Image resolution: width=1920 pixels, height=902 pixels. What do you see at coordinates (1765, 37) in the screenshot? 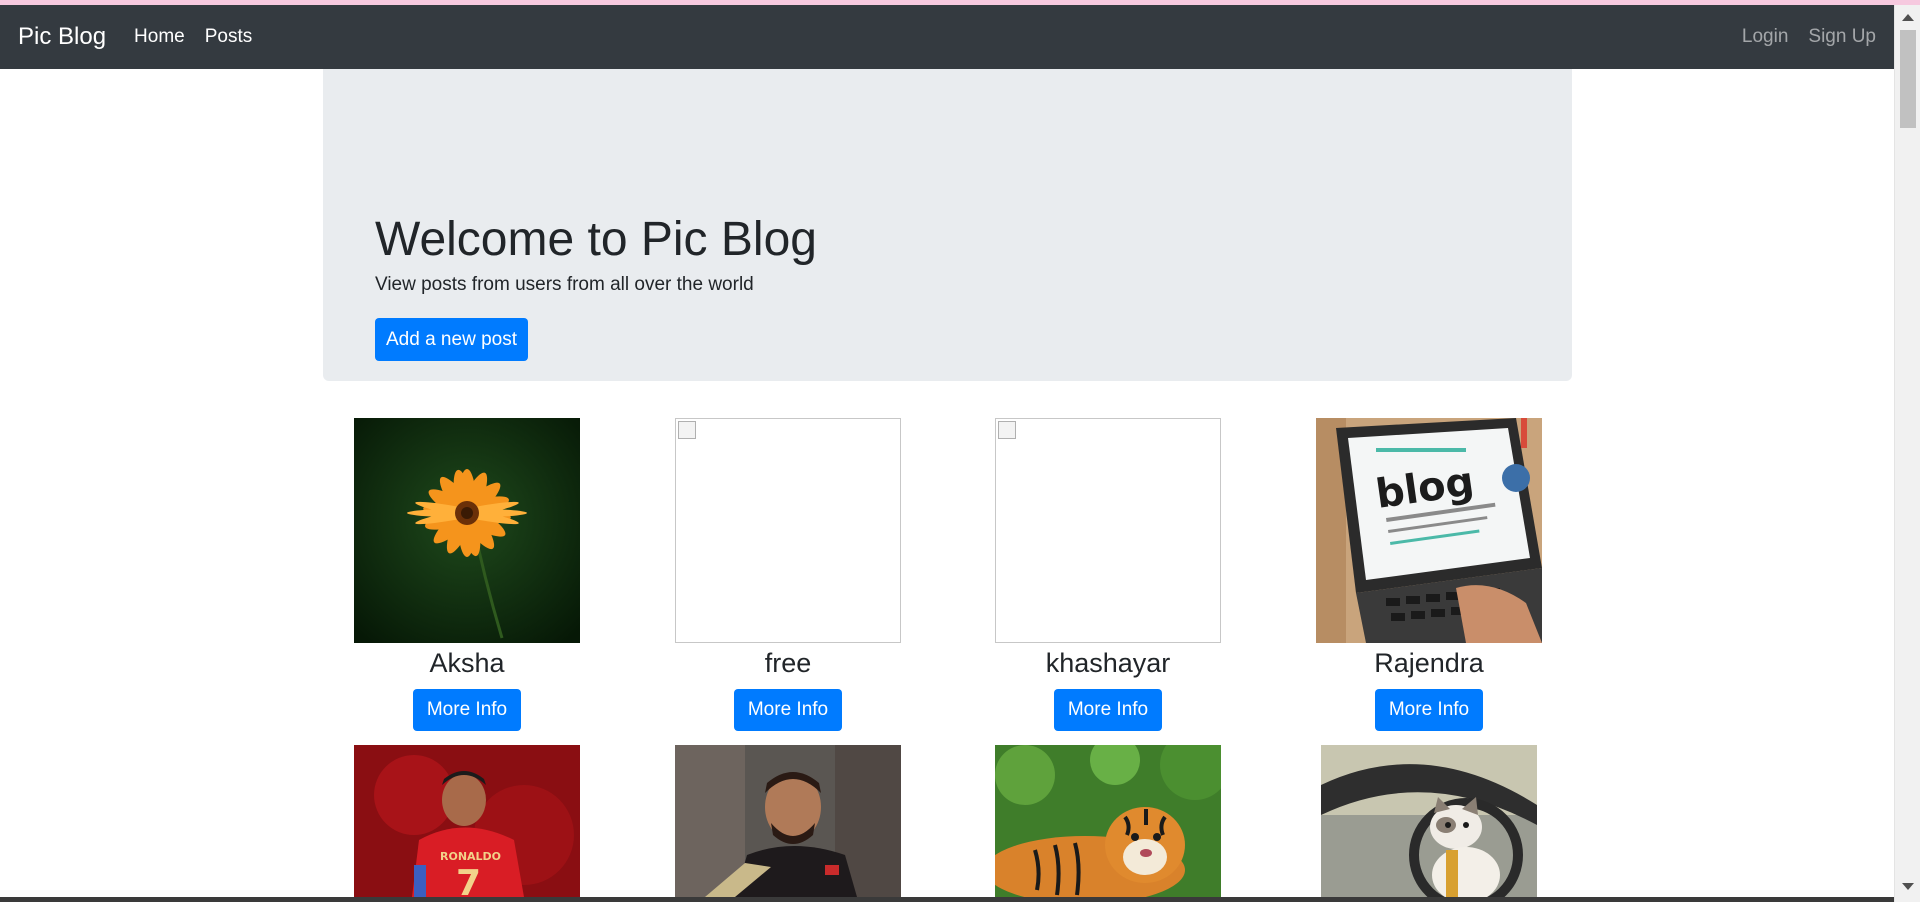
I see `nav-link-login: Login` at bounding box center [1765, 37].